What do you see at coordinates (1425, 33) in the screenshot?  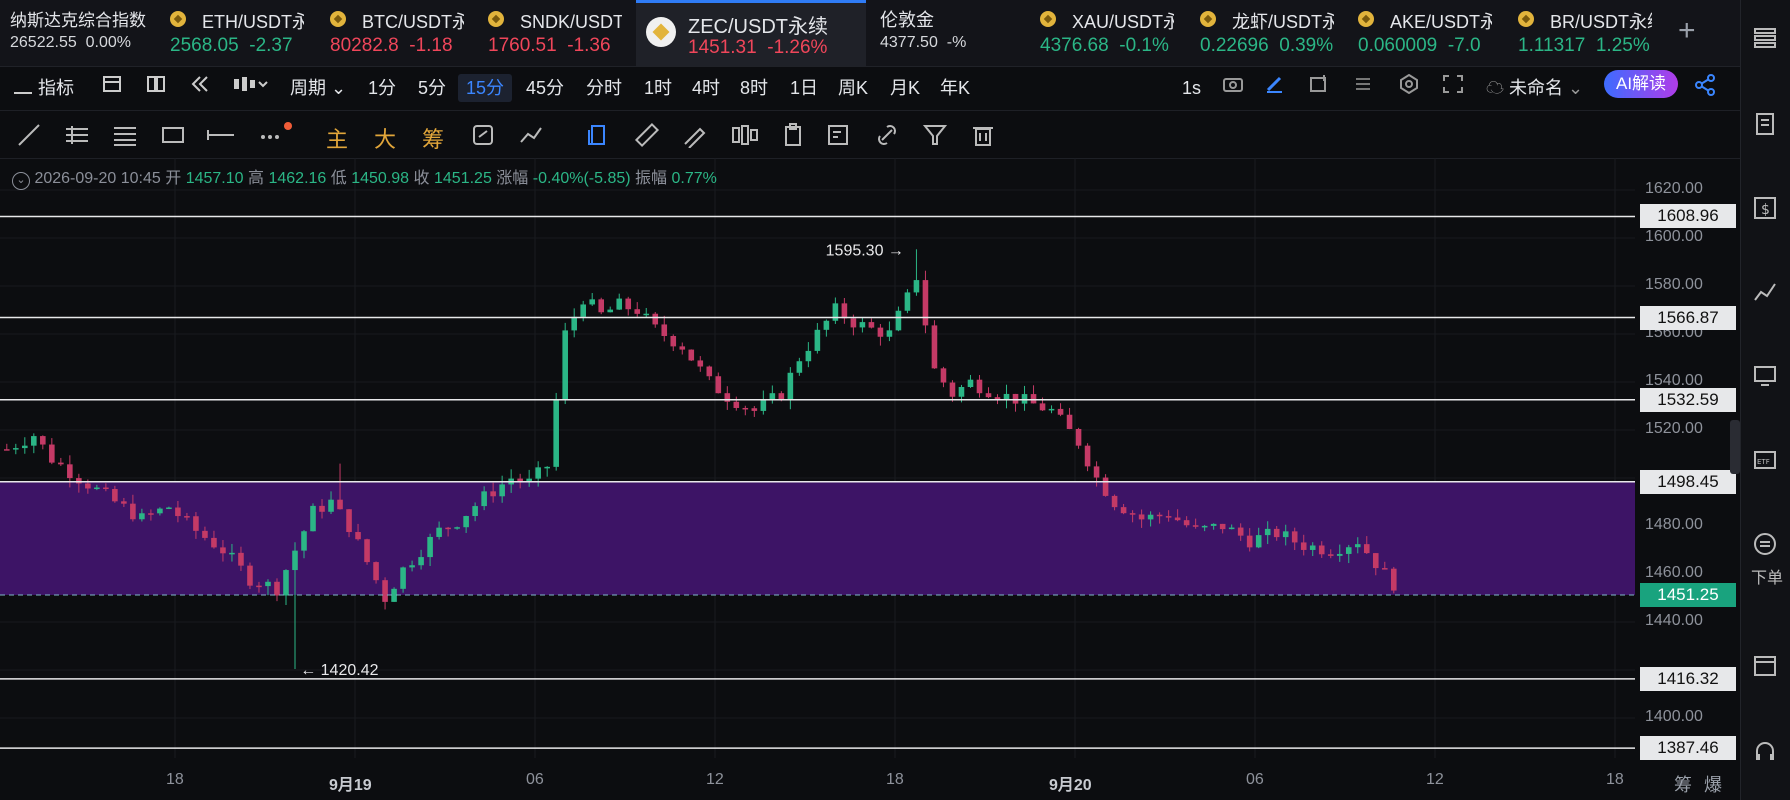 I see `ticker-ake: AKE/USDT永续 0.060009 -7.0` at bounding box center [1425, 33].